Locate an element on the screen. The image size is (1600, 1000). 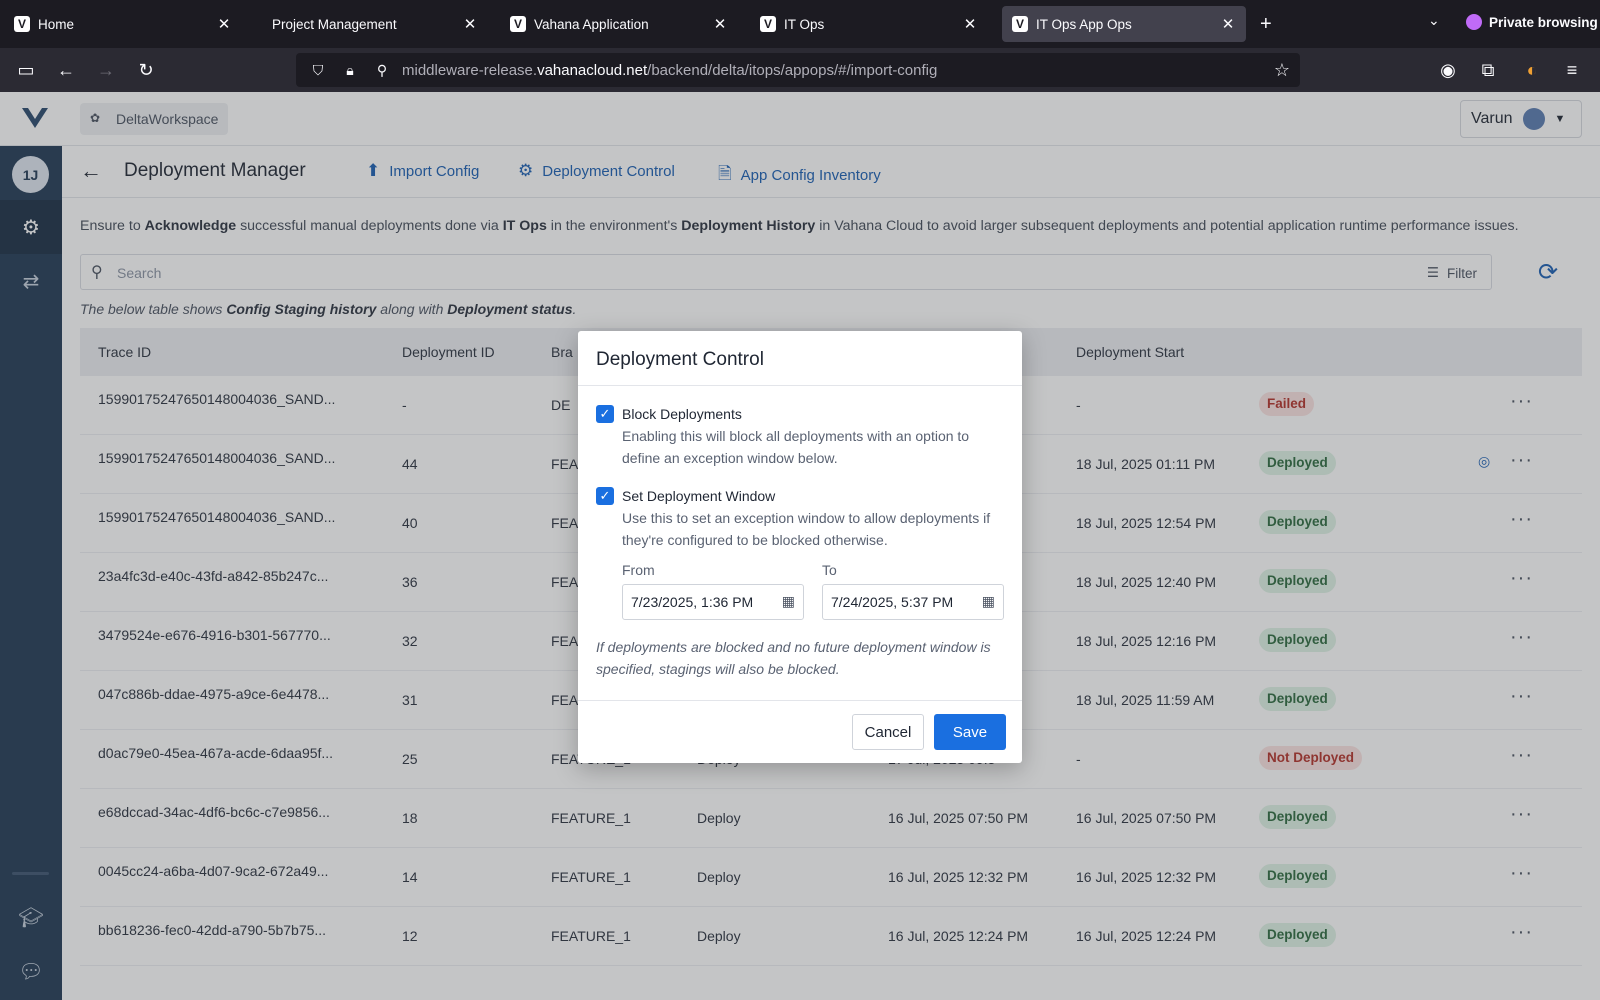
browser-tab: Project Management ✕ is located at coordinates (369, 24).